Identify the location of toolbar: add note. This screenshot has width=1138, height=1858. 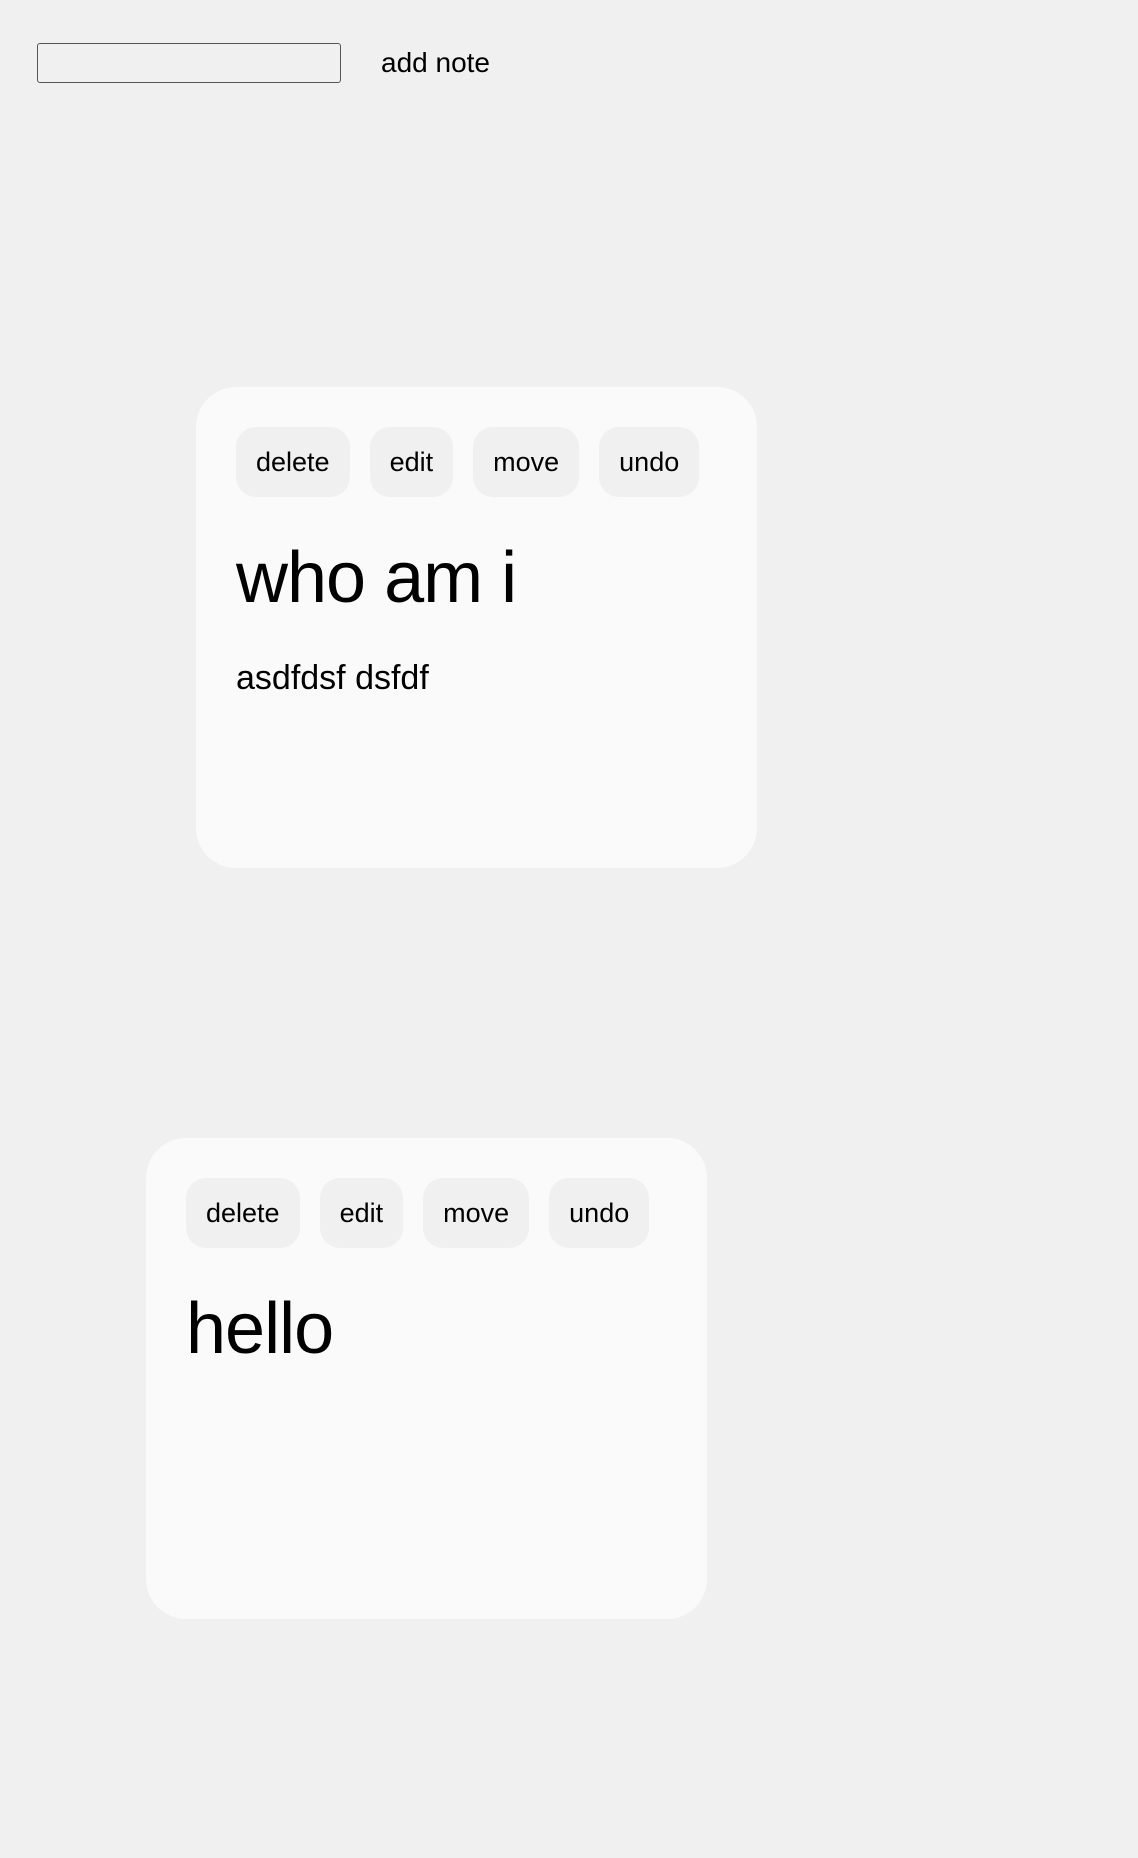
(263, 63).